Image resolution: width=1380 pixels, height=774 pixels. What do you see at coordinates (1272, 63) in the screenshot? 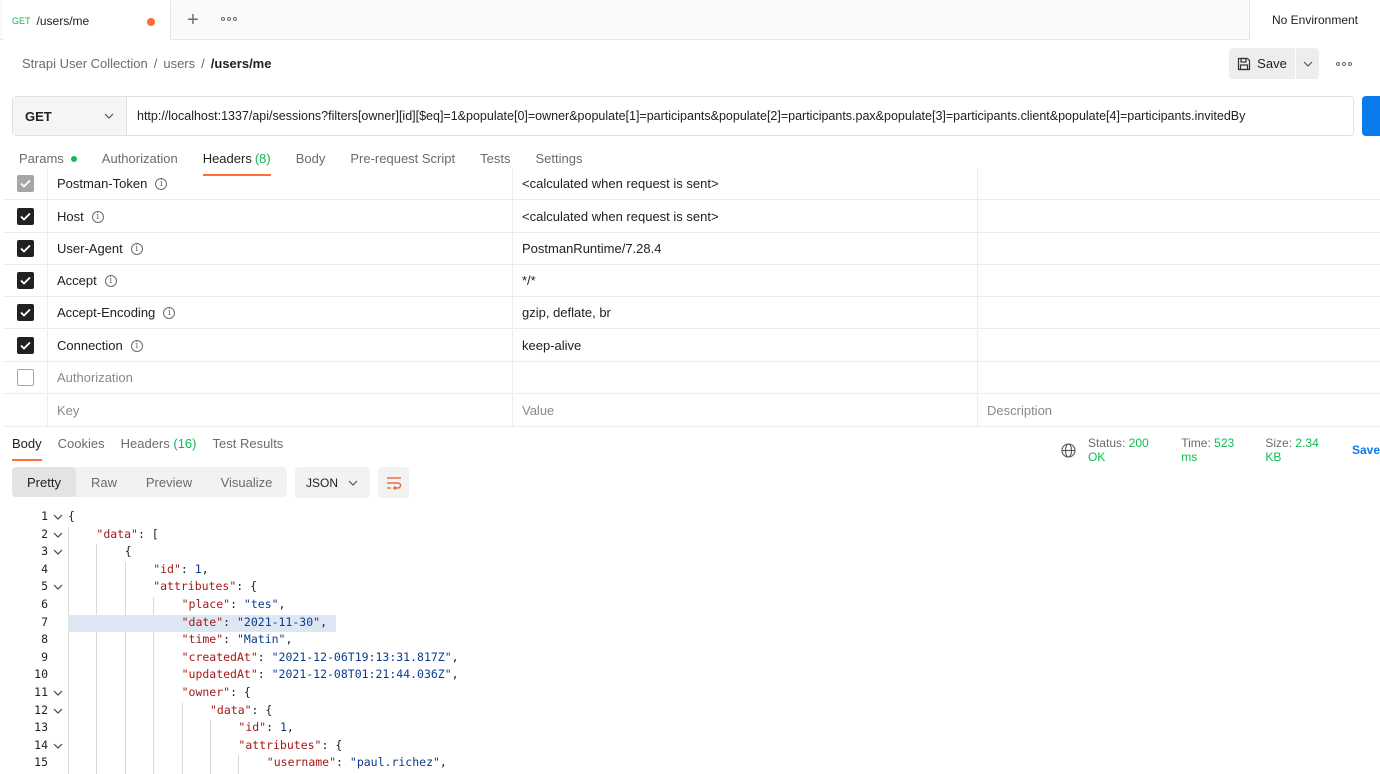
I see `save-label: Save` at bounding box center [1272, 63].